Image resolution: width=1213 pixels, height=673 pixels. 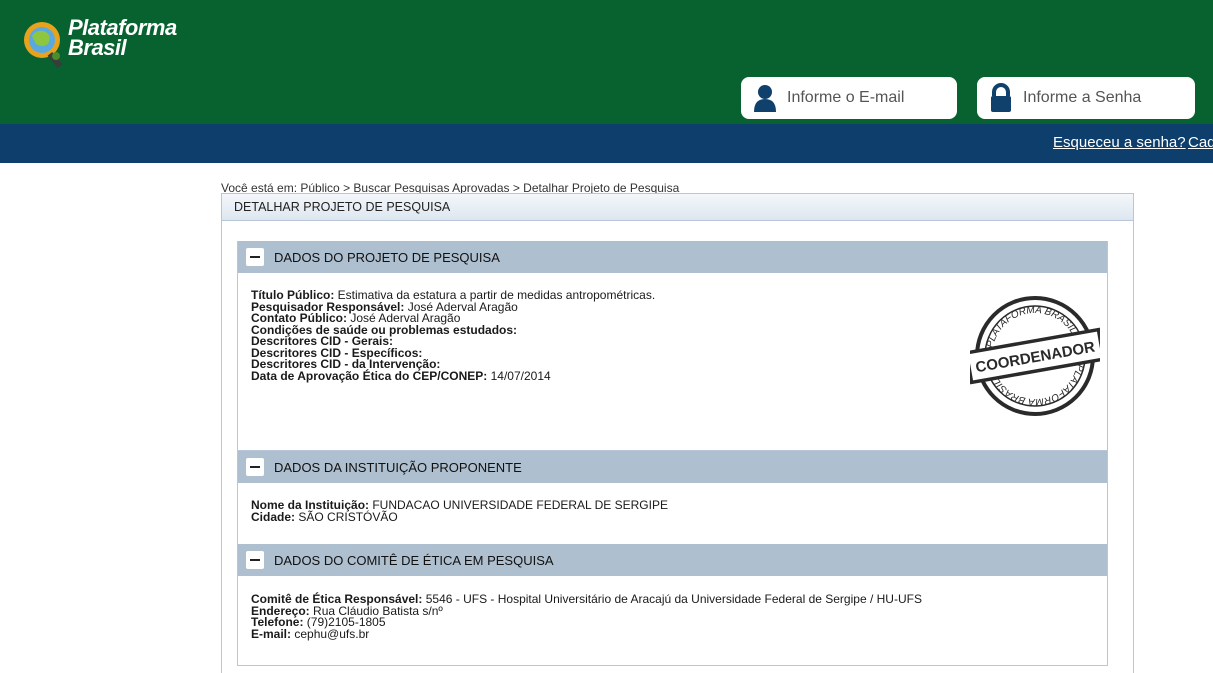 I want to click on info-row: E-mail: cephu@ufs.br, so click(x=679, y=633).